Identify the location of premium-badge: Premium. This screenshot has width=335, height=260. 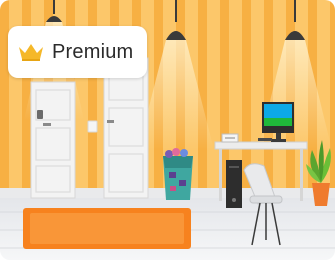
(78, 52).